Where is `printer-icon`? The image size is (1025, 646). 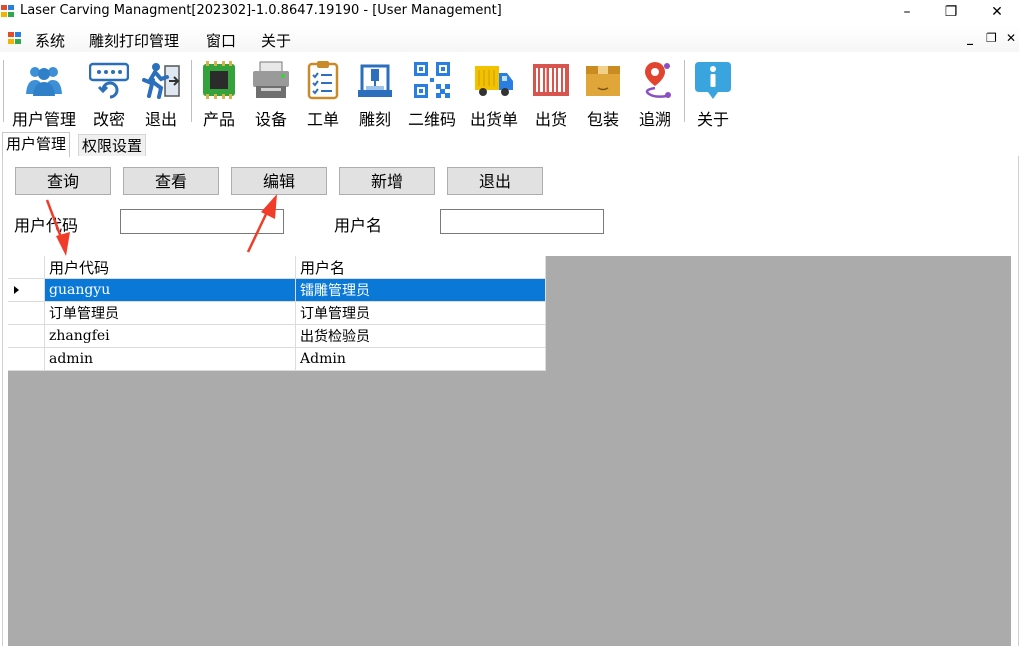
printer-icon is located at coordinates (271, 79).